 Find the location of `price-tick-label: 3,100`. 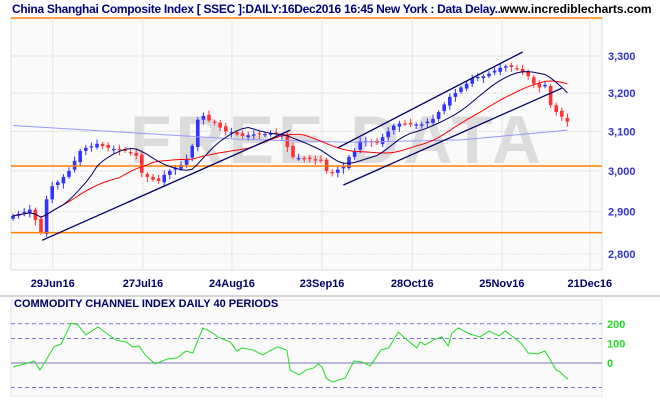

price-tick-label: 3,100 is located at coordinates (622, 132).